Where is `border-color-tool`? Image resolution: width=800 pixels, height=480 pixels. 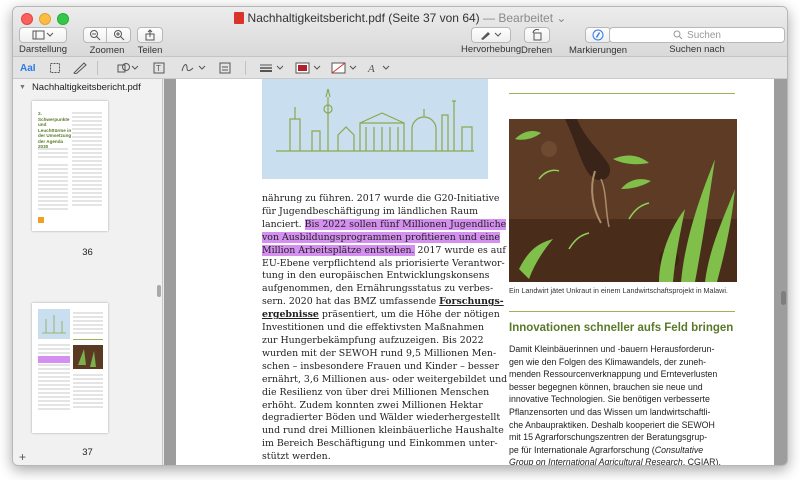
border-color-tool is located at coordinates (309, 68).